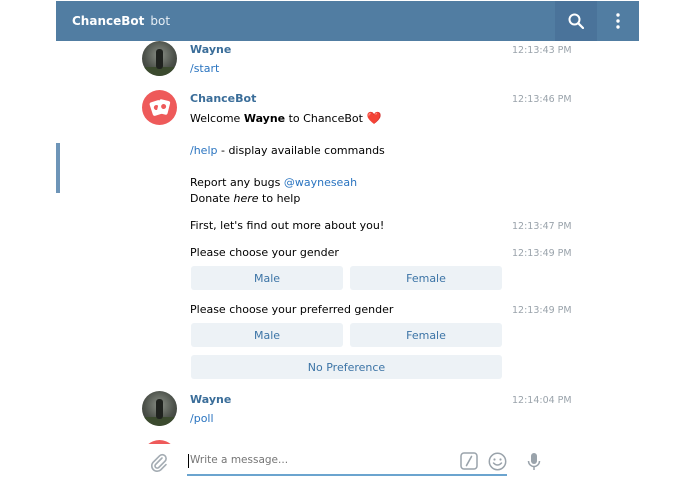 Image resolution: width=695 pixels, height=494 pixels. What do you see at coordinates (202, 418) in the screenshot?
I see `message-text: /poll` at bounding box center [202, 418].